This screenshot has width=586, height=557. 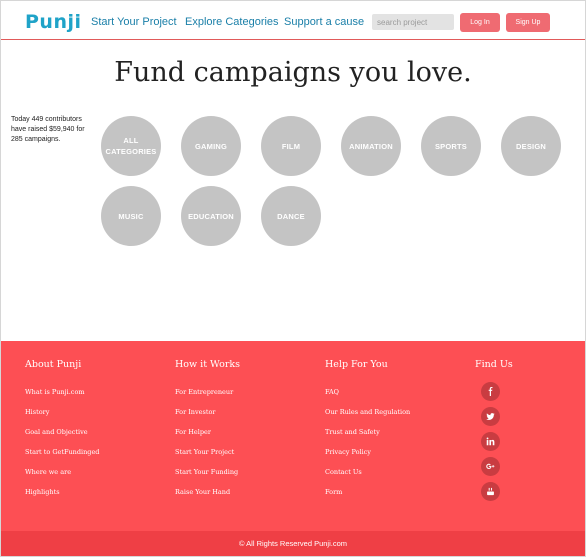 I want to click on google-plus-icon, so click(x=490, y=466).